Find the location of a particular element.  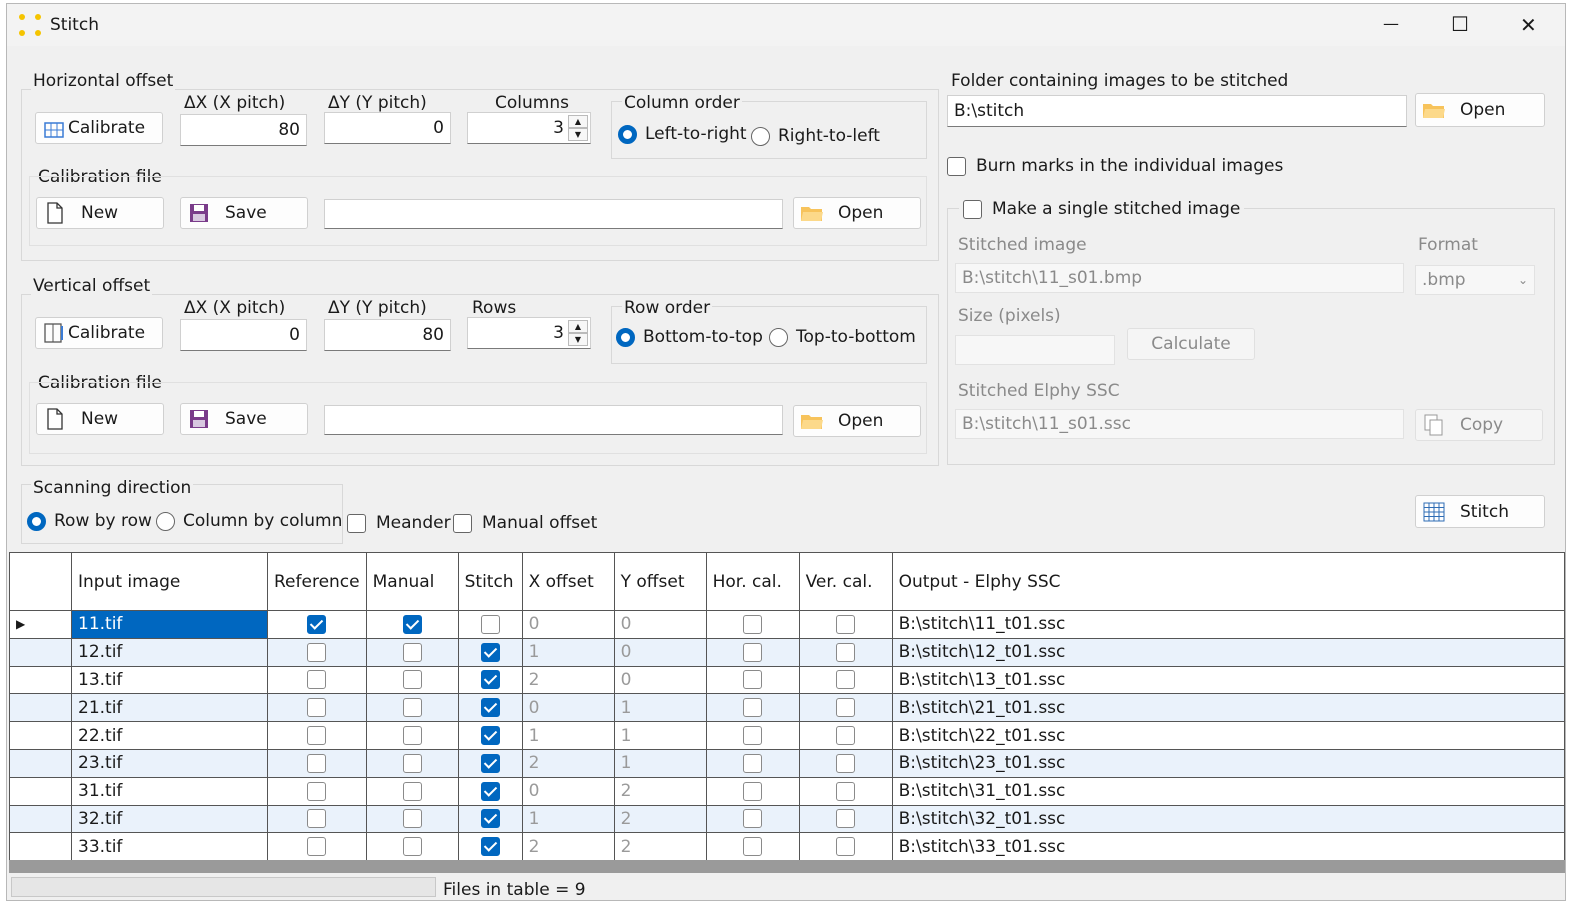

input-image-cell: 21.tif is located at coordinates (169, 708).